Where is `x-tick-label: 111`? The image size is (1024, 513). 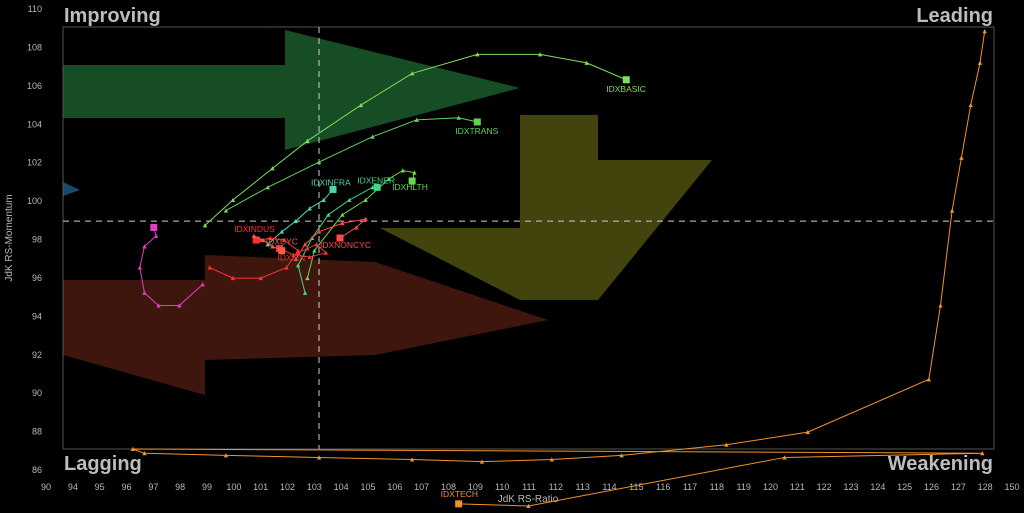 x-tick-label: 111 is located at coordinates (529, 487).